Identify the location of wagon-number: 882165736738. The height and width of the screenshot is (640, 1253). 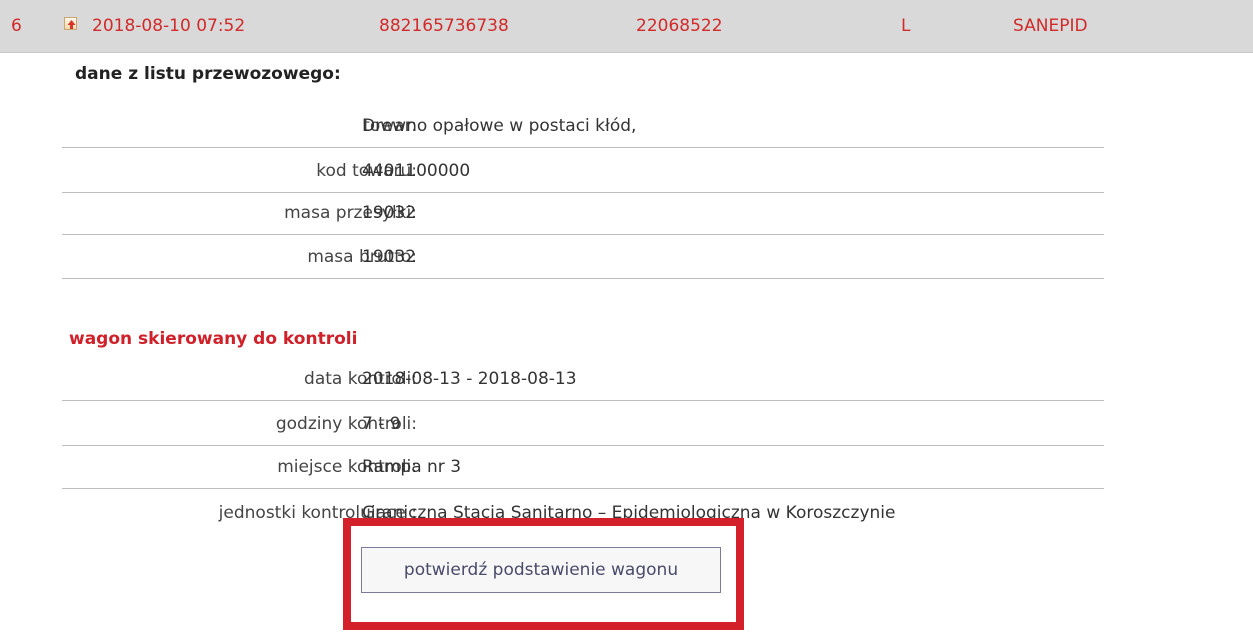
(444, 26).